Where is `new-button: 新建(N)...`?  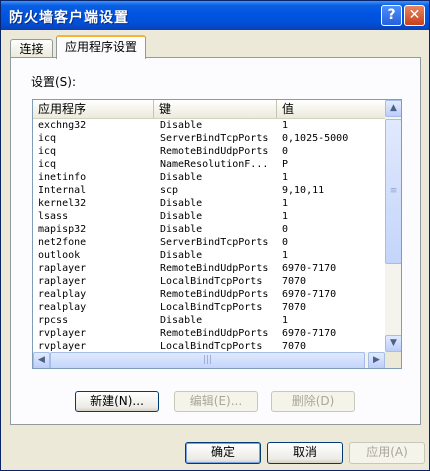 new-button: 新建(N)... is located at coordinates (117, 401).